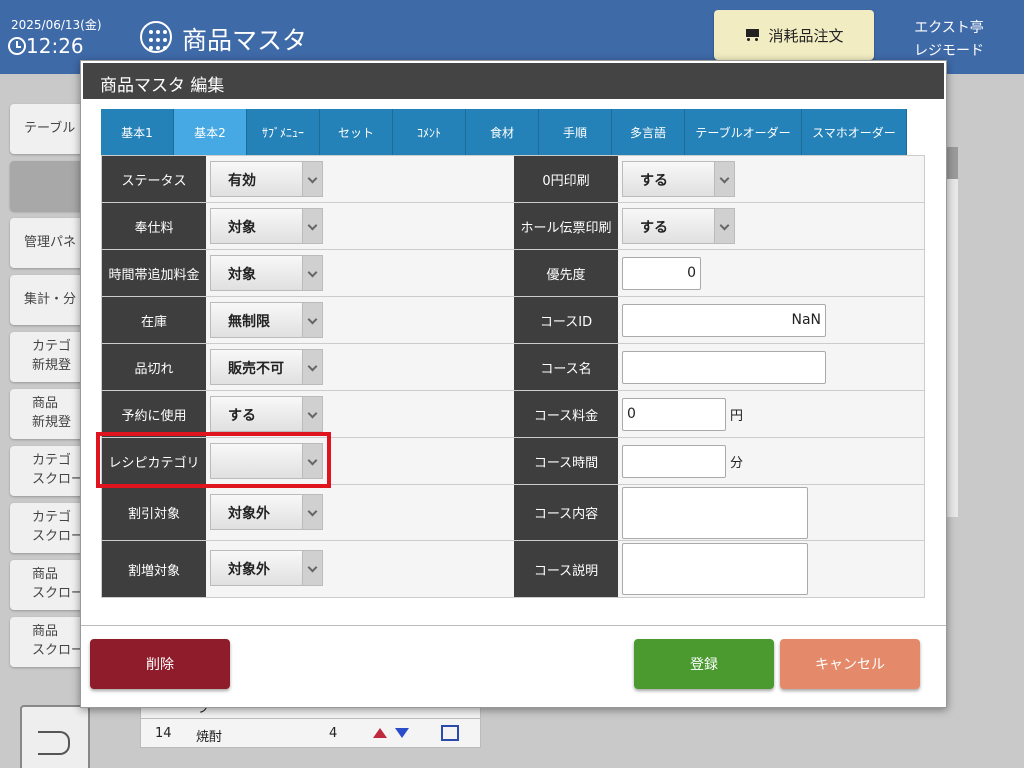 The height and width of the screenshot is (768, 1024). I want to click on footer-divider, so click(513, 625).